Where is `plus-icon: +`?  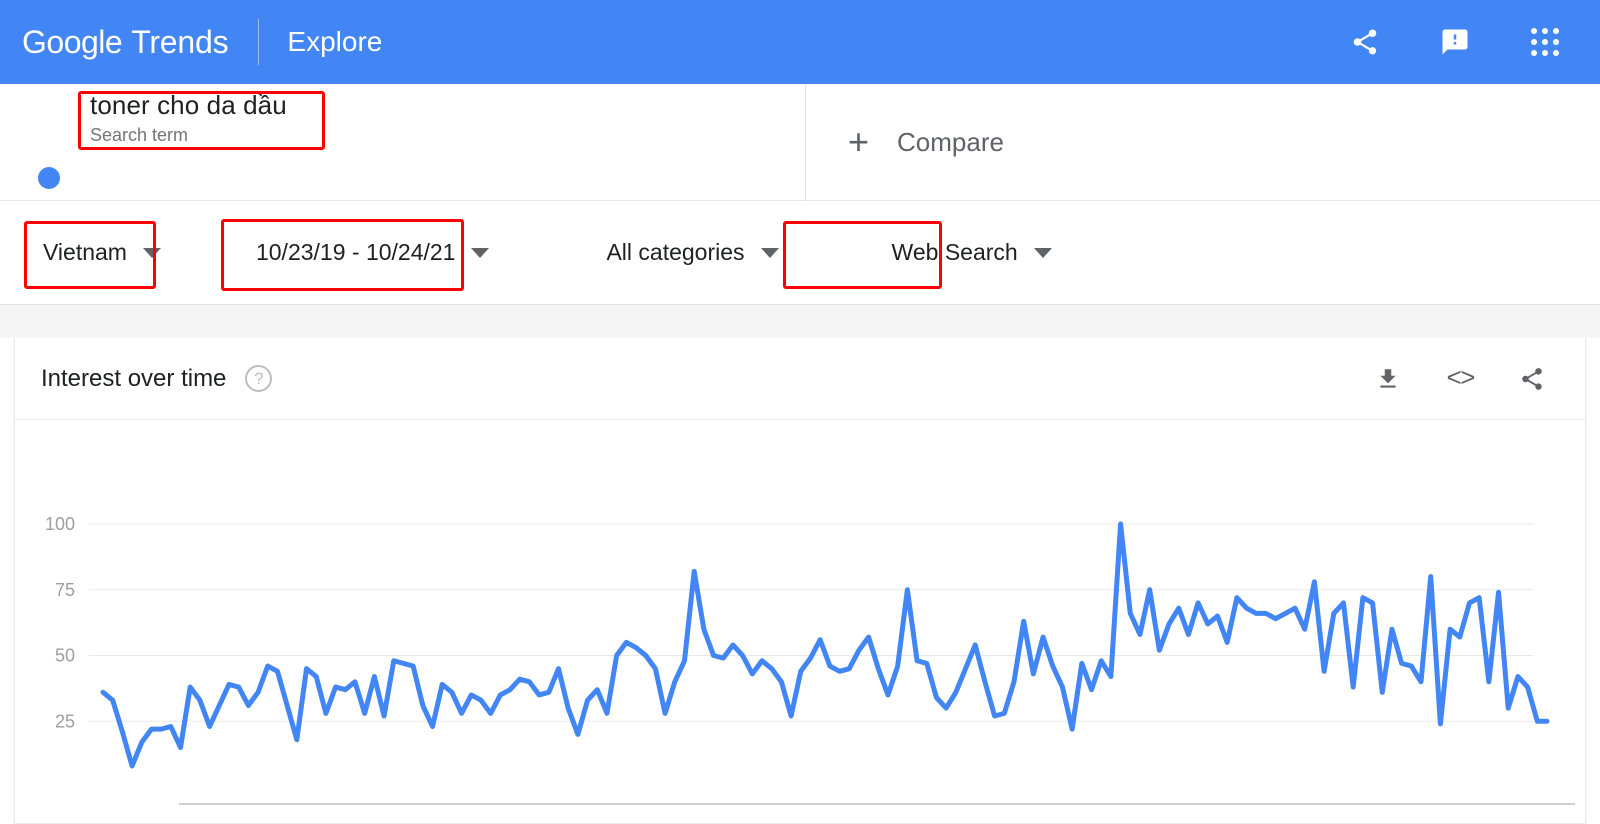
plus-icon: + is located at coordinates (859, 141).